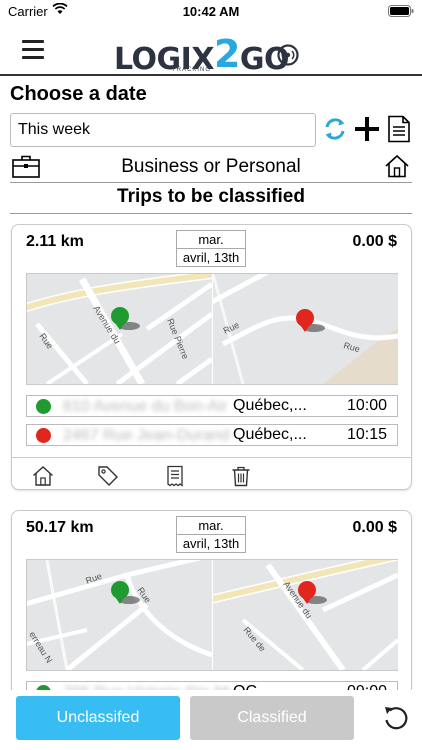  Describe the element at coordinates (119, 615) in the screenshot. I see `start-map: Rue Rue erreau N` at that location.